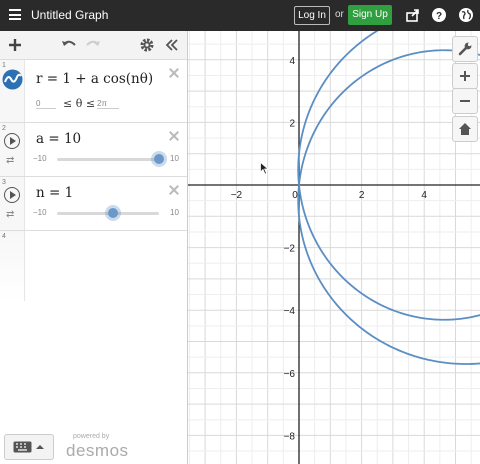 This screenshot has height=464, width=480. What do you see at coordinates (339, 14) in the screenshot?
I see `or-label: or` at bounding box center [339, 14].